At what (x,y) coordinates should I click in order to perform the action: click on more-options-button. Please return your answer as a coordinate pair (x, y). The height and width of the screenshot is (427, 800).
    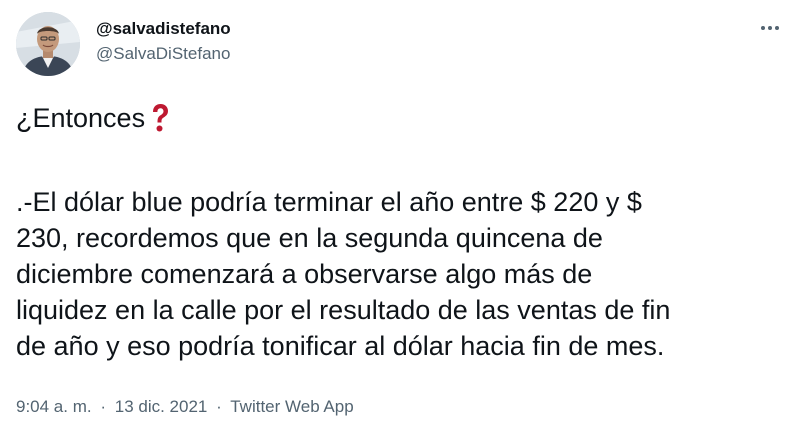
    Looking at the image, I should click on (770, 28).